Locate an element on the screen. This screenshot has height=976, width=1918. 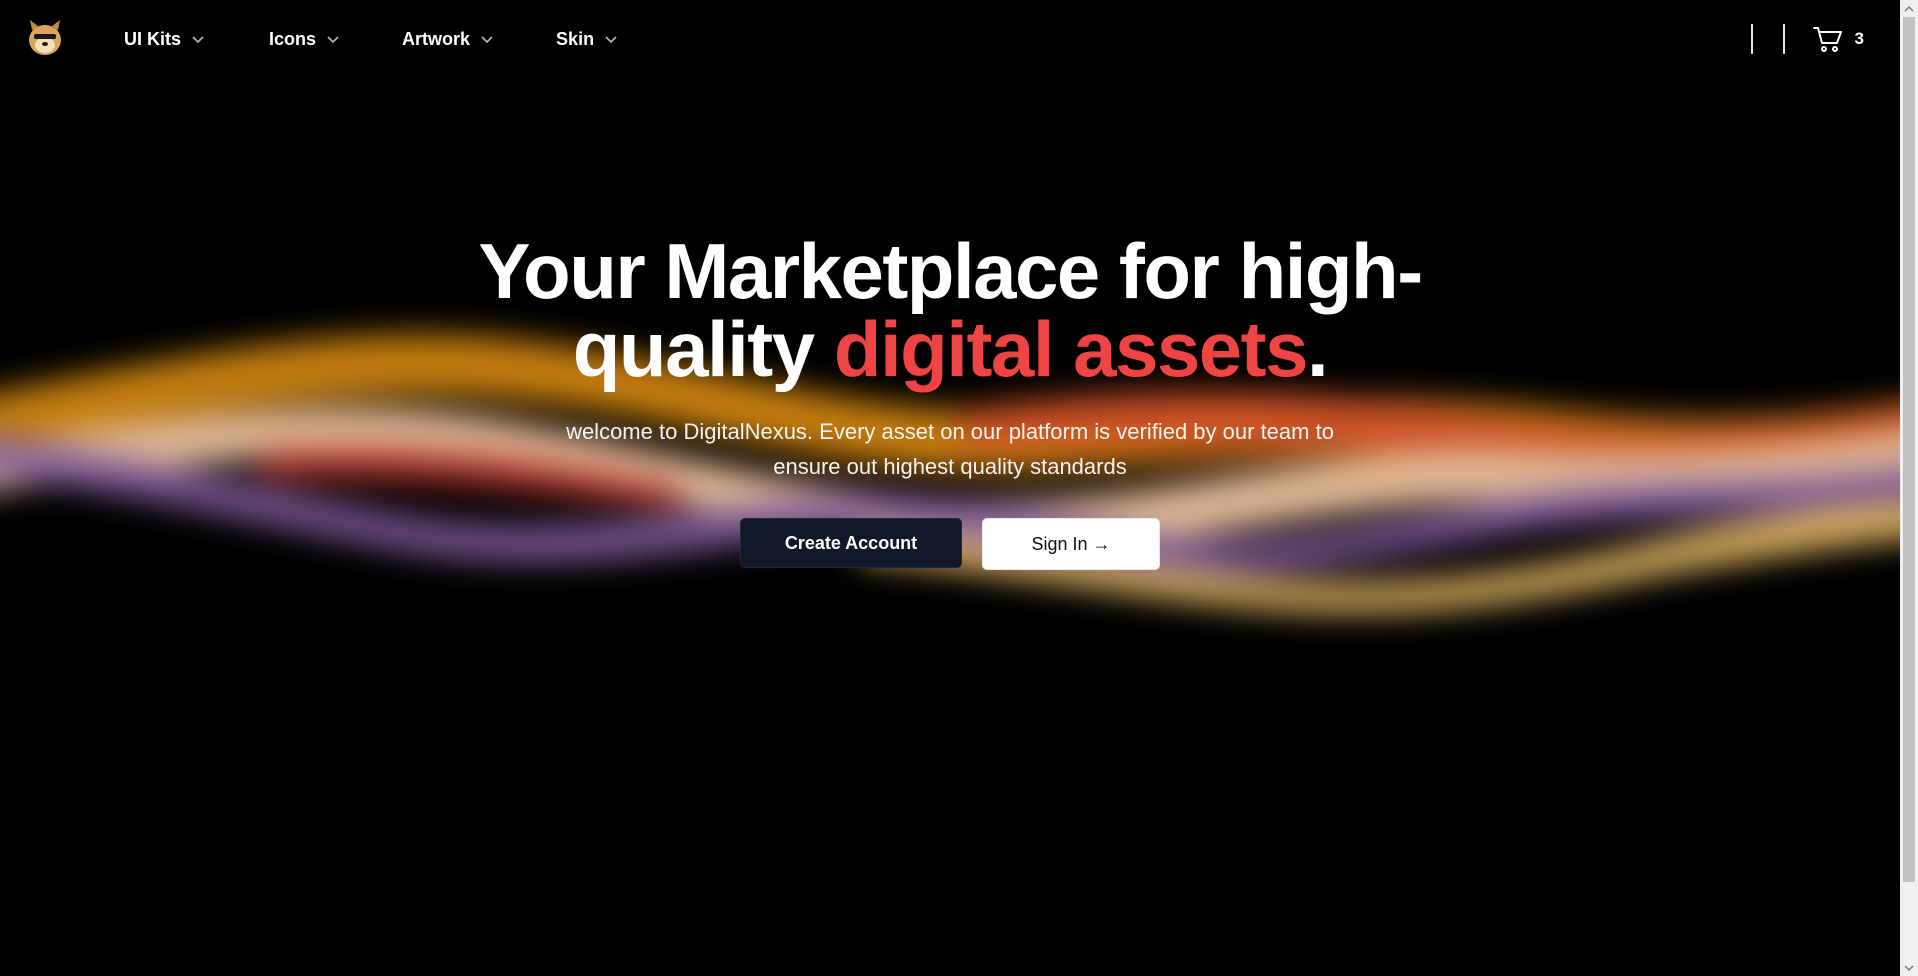
shopping-cart-icon is located at coordinates (1827, 39).